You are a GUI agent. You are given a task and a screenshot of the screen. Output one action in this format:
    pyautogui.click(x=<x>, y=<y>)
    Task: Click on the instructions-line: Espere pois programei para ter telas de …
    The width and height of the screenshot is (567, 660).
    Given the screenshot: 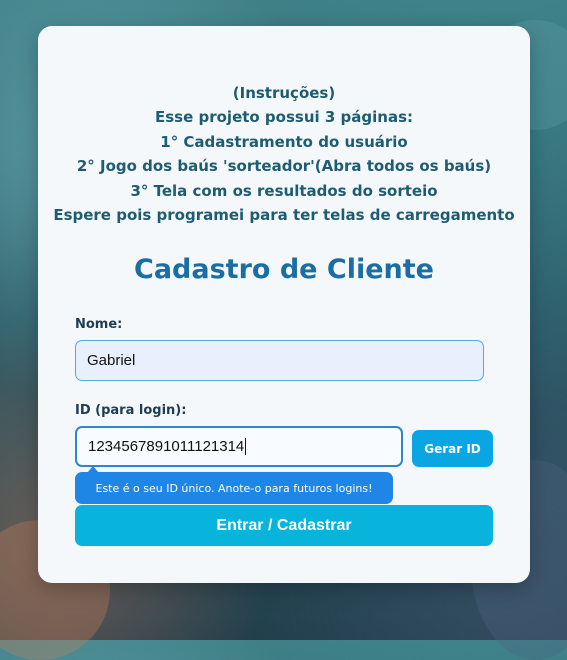 What is the action you would take?
    pyautogui.click(x=284, y=215)
    